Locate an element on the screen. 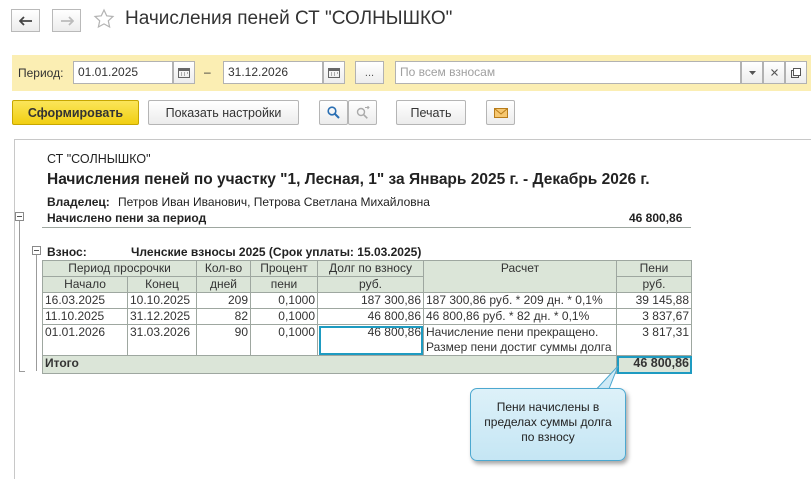  total-accrued-value: 46 800,86 is located at coordinates (656, 218).